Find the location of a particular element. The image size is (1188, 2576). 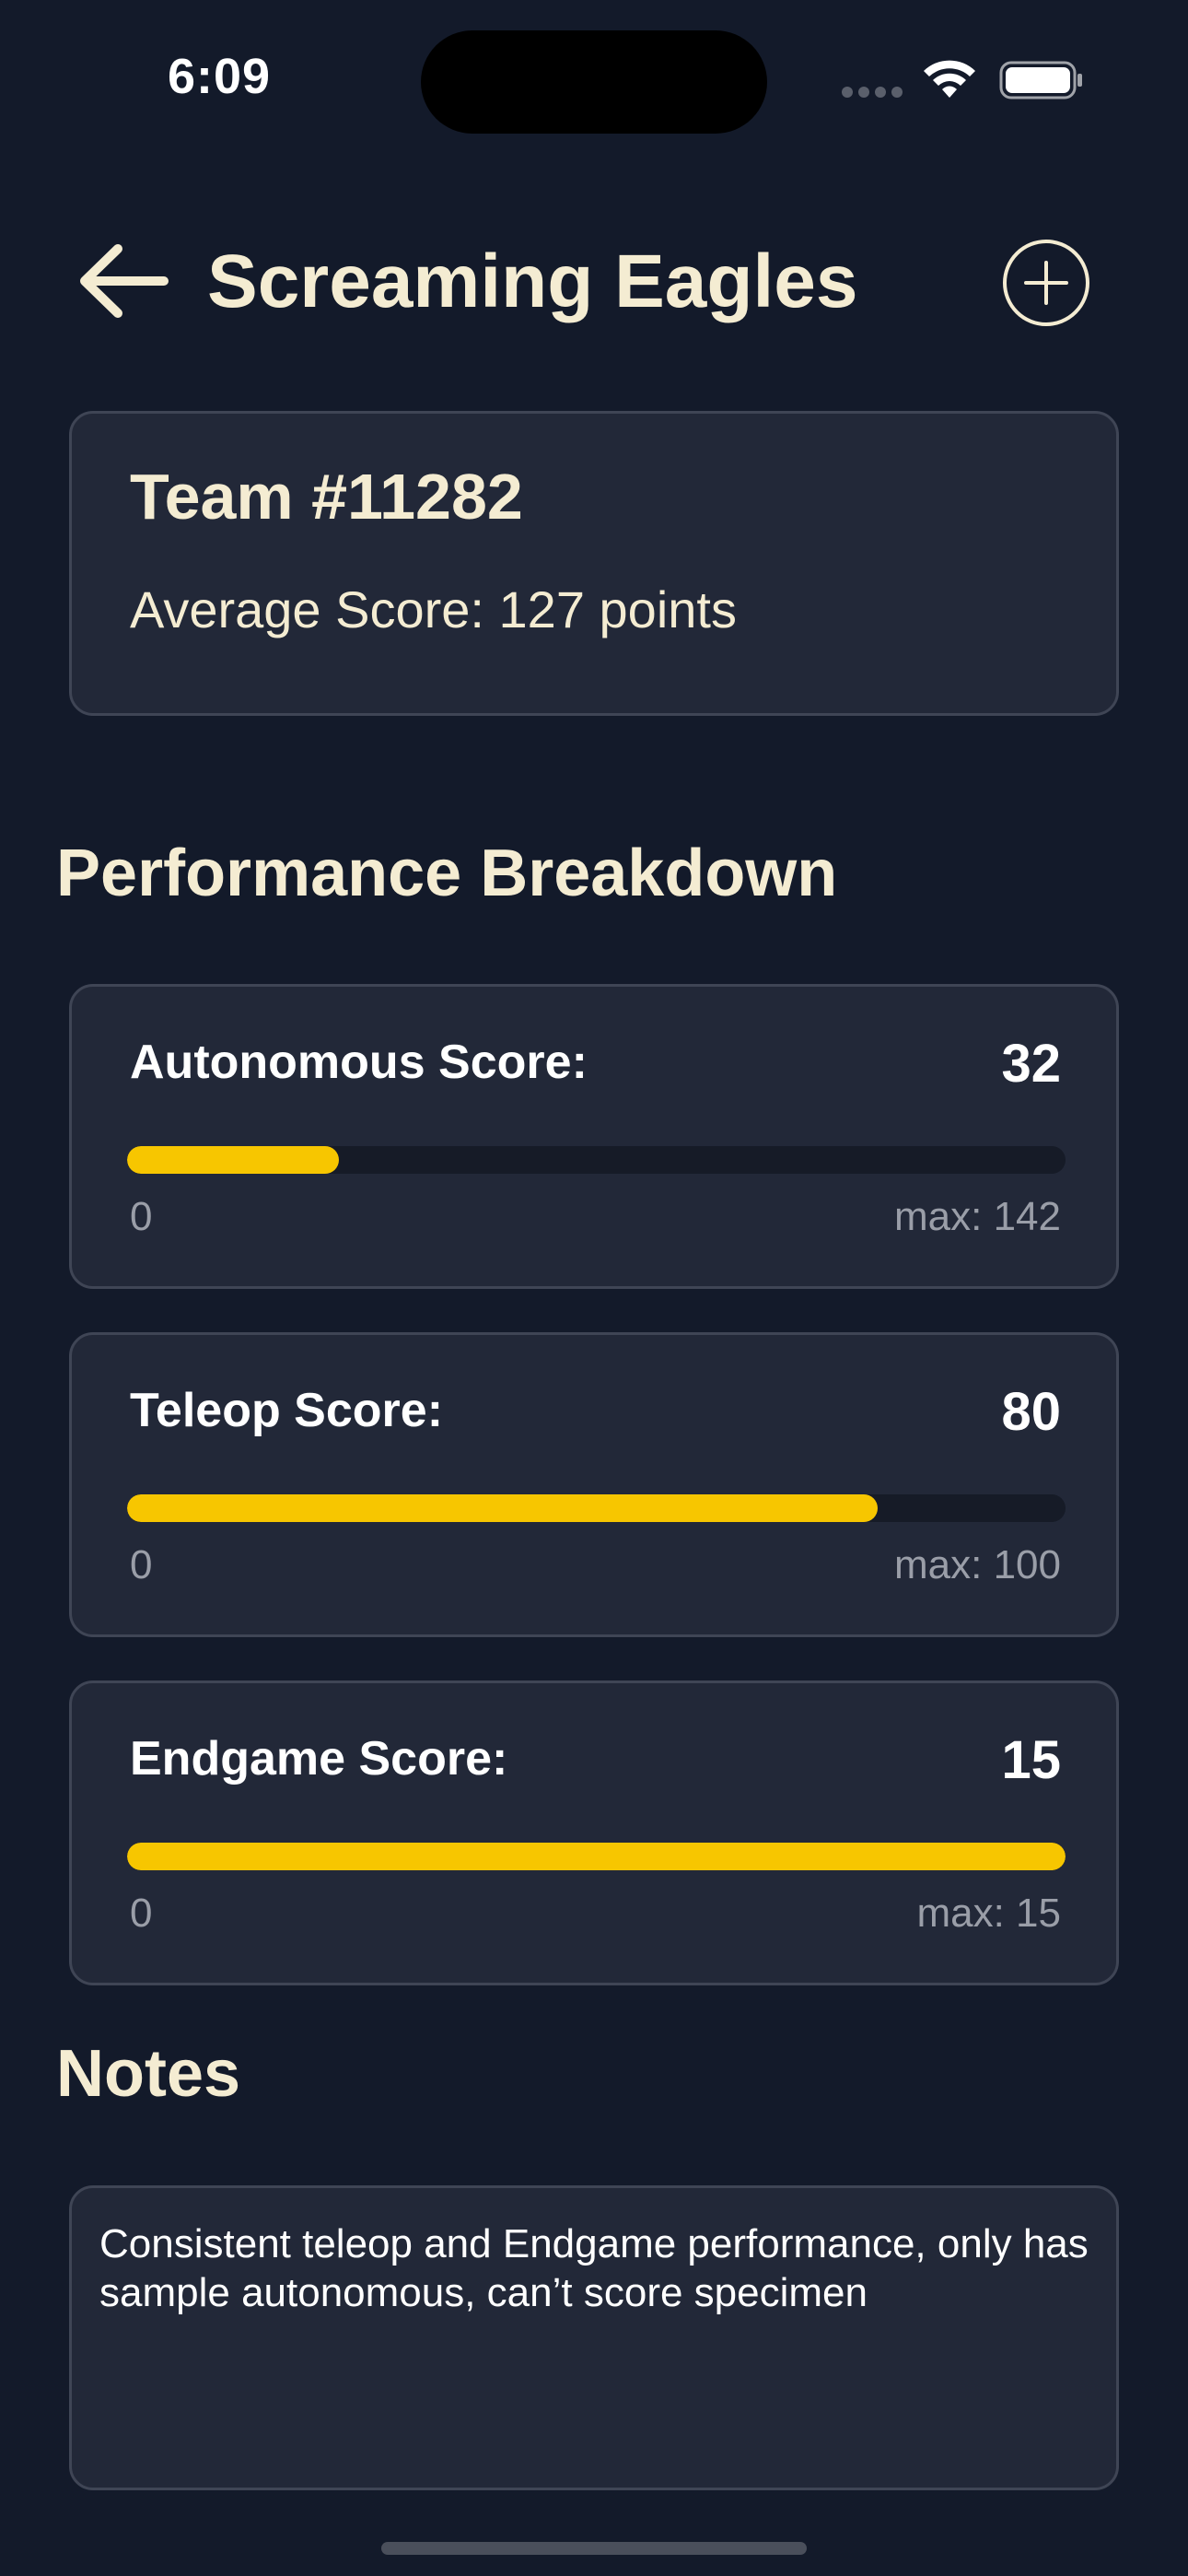

back-button is located at coordinates (124, 281).